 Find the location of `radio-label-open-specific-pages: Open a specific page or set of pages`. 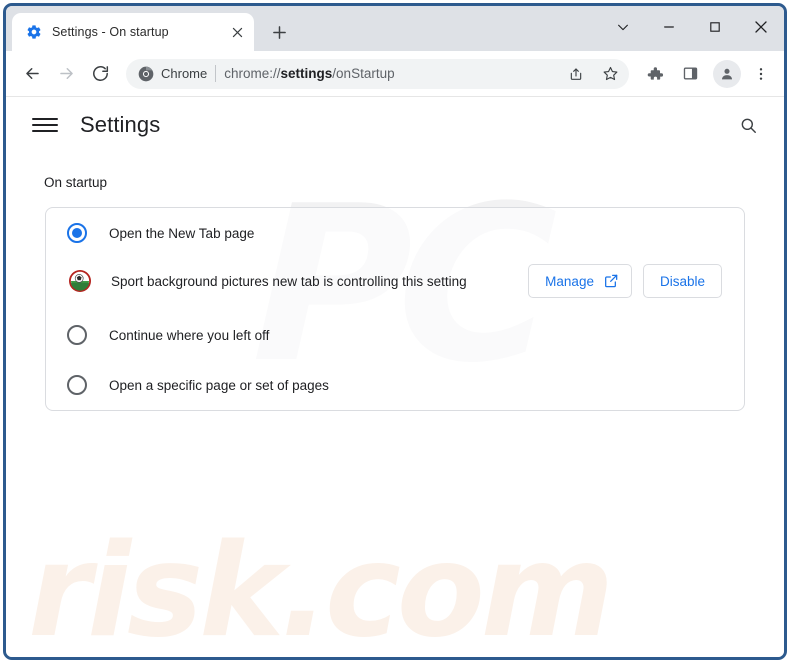

radio-label-open-specific-pages: Open a specific page or set of pages is located at coordinates (219, 385).